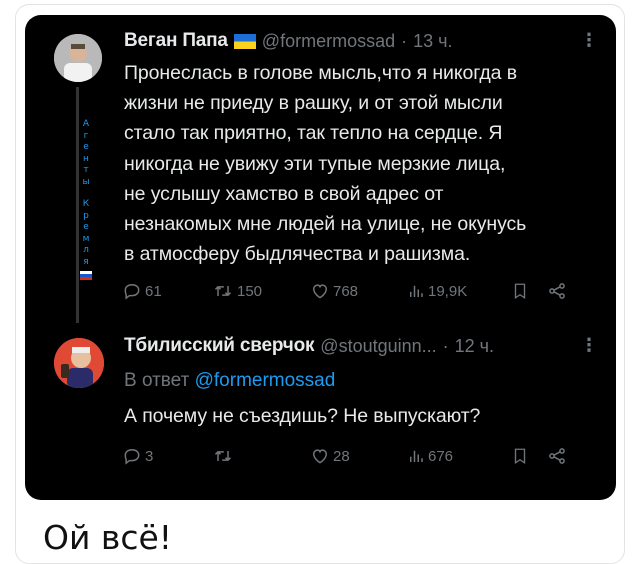 The height and width of the screenshot is (564, 640). What do you see at coordinates (244, 41) in the screenshot?
I see `ukraine-flag-icon` at bounding box center [244, 41].